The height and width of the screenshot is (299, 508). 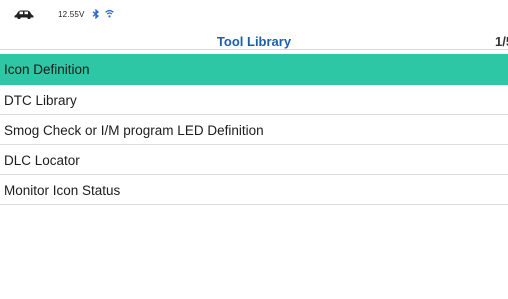 What do you see at coordinates (501, 41) in the screenshot?
I see `page-indicator: 1/5` at bounding box center [501, 41].